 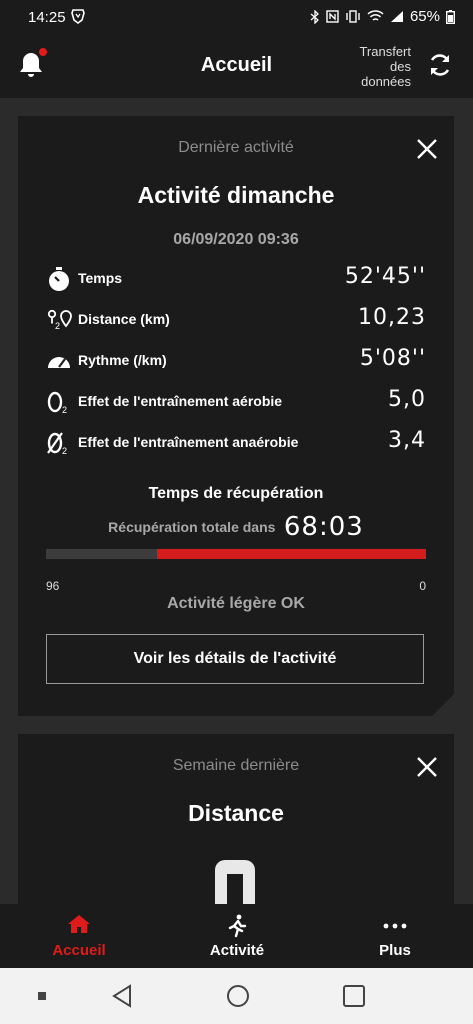 I want to click on back-icon, so click(x=122, y=996).